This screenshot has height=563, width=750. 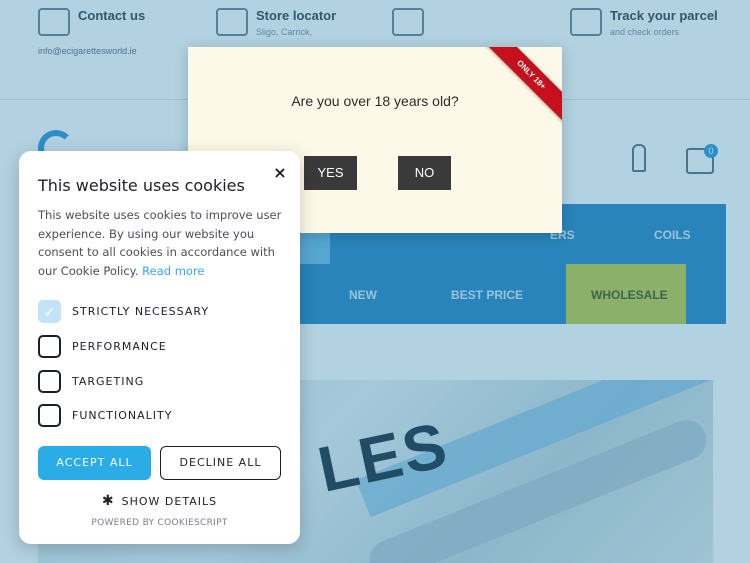 What do you see at coordinates (141, 311) in the screenshot?
I see `option-label: STRICTLY NECESSARY` at bounding box center [141, 311].